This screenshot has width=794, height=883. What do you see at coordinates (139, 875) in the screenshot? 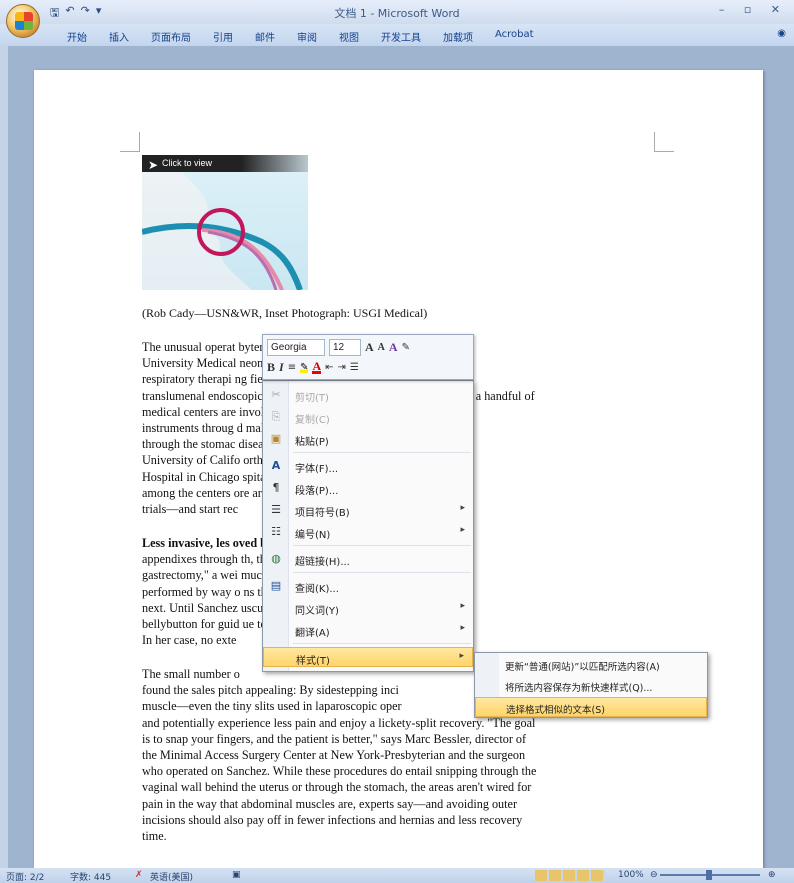
I see `proofing-icon: ✗` at bounding box center [139, 875].